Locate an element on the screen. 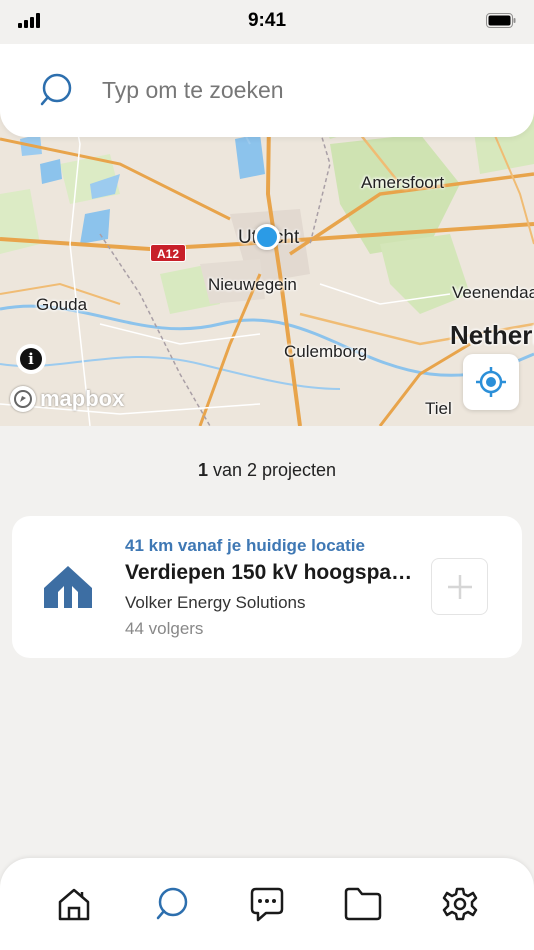 The image size is (534, 950). mapbox-logo: mapbox is located at coordinates (67, 399).